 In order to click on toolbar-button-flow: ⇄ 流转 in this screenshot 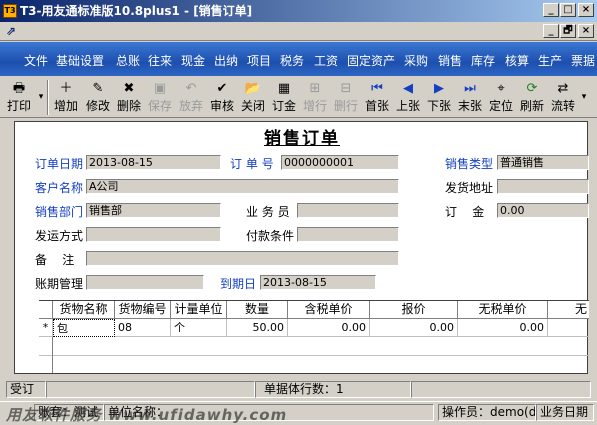, I will do `click(563, 97)`.